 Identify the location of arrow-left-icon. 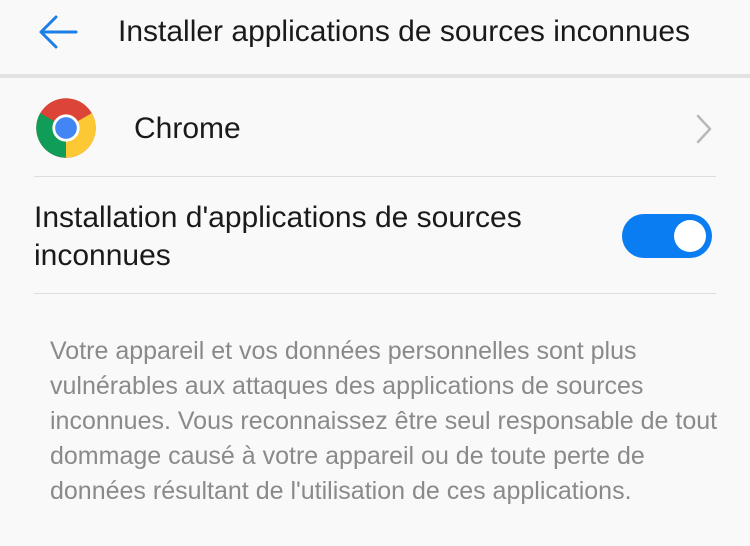
(58, 32).